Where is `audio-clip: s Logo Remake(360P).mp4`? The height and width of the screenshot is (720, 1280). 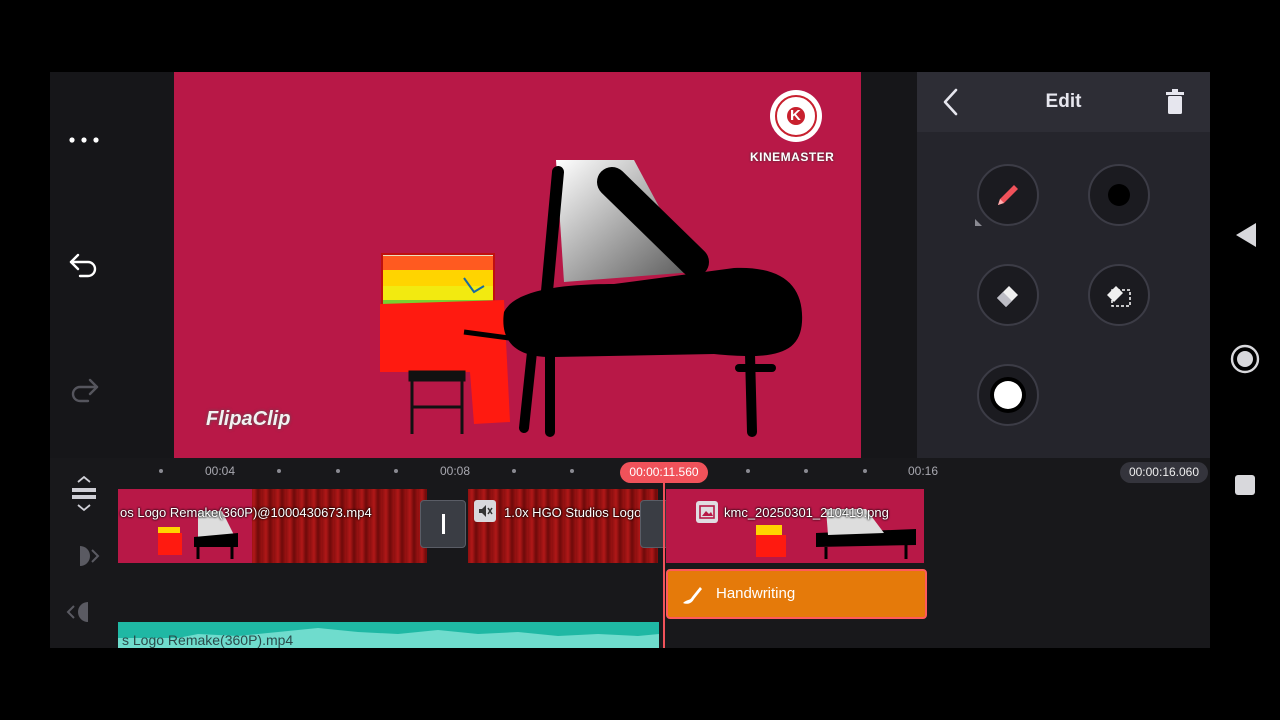
audio-clip: s Logo Remake(360P).mp4 is located at coordinates (388, 635).